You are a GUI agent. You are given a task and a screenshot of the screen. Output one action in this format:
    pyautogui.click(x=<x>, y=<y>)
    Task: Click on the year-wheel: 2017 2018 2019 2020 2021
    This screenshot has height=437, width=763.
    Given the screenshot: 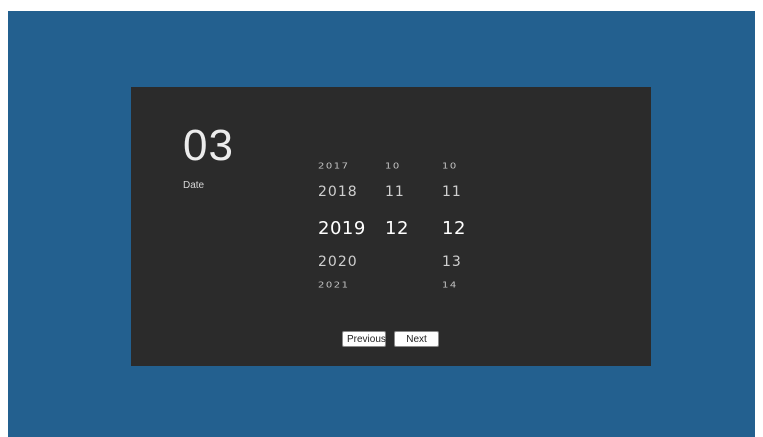 What is the action you would take?
    pyautogui.click(x=353, y=226)
    